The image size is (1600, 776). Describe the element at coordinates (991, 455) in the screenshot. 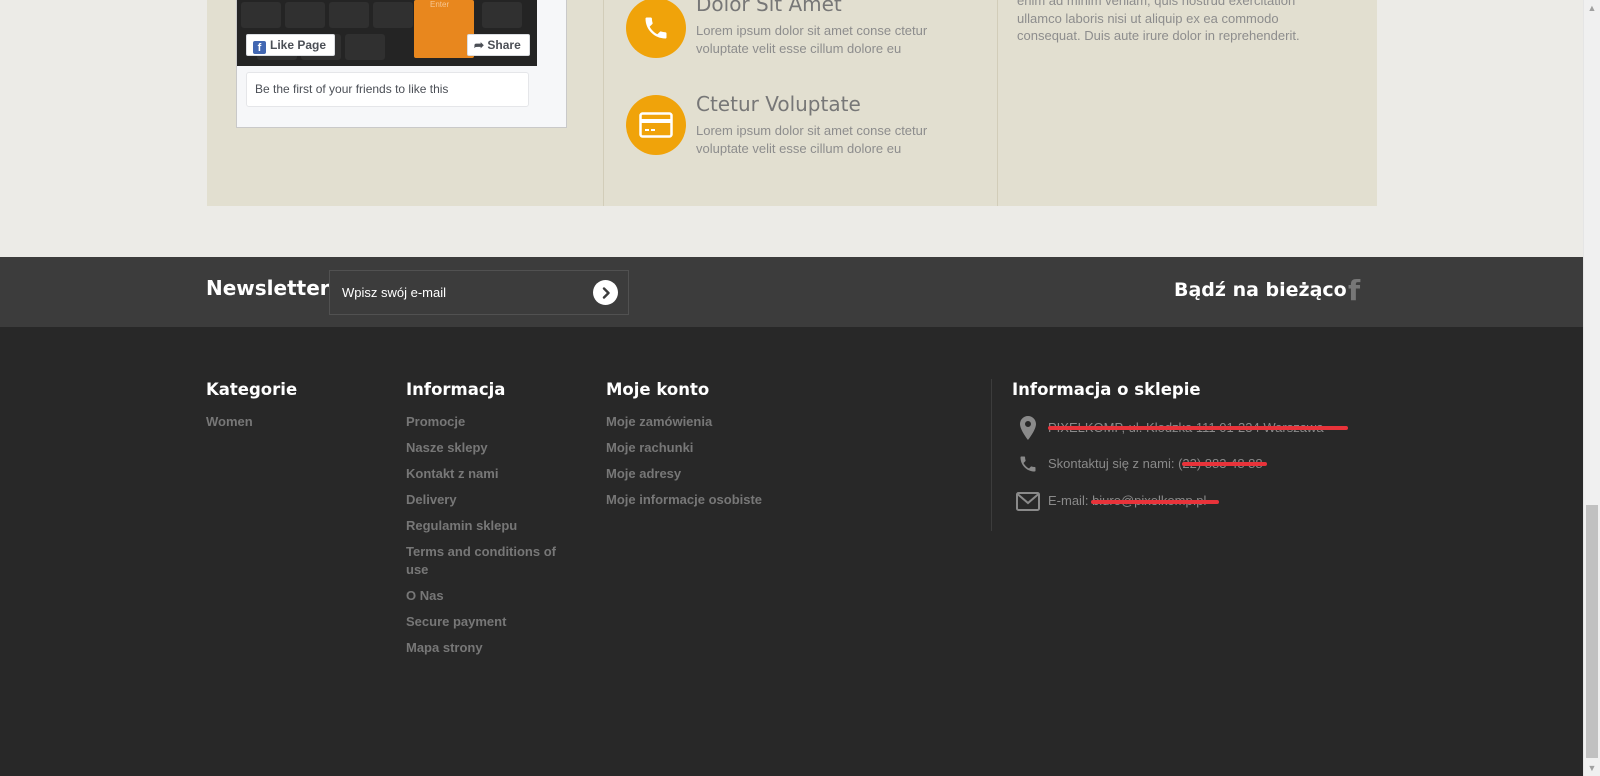

I see `footer-divider` at that location.